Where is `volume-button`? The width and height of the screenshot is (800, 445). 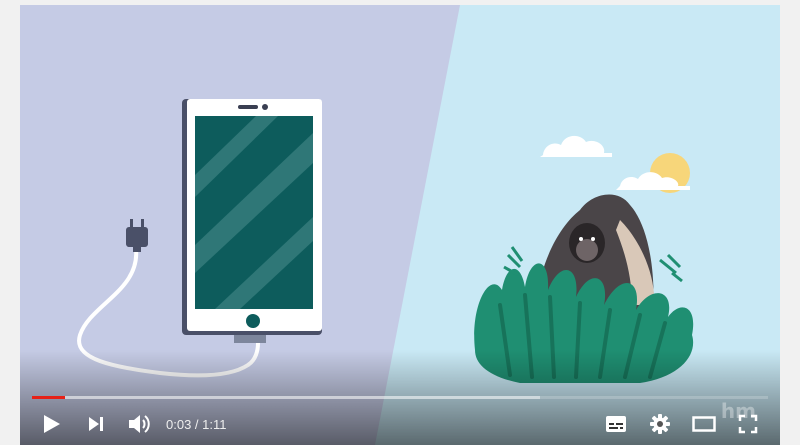 volume-button is located at coordinates (140, 424).